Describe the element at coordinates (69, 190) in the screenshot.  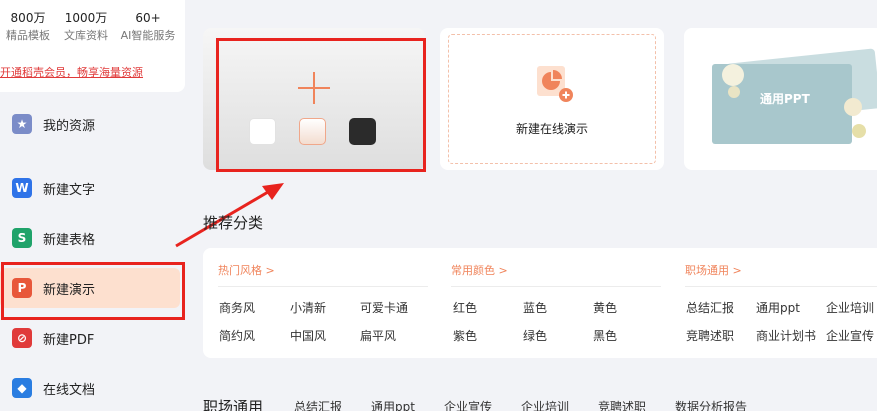
I see `sidebar-item-label: 新建文字` at that location.